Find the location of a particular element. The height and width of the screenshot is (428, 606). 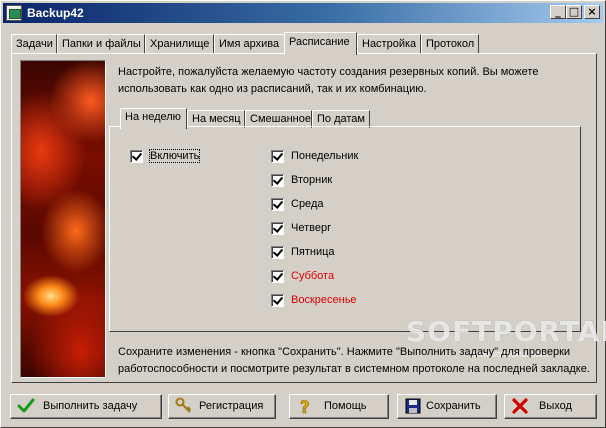

day-label: Понедельник is located at coordinates (324, 156).